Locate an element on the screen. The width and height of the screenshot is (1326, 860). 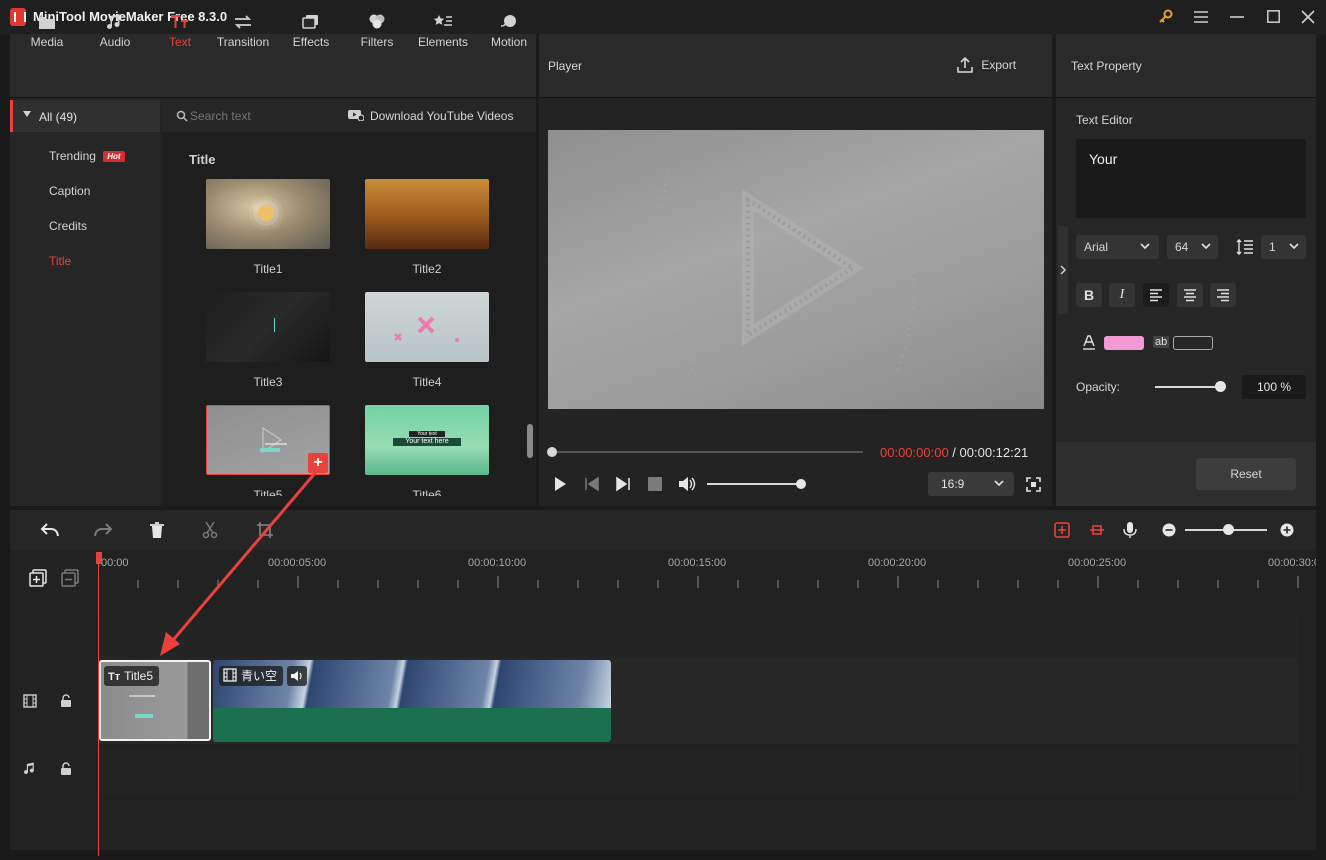
category-item-trending: Trending Hot is located at coordinates (87, 156).